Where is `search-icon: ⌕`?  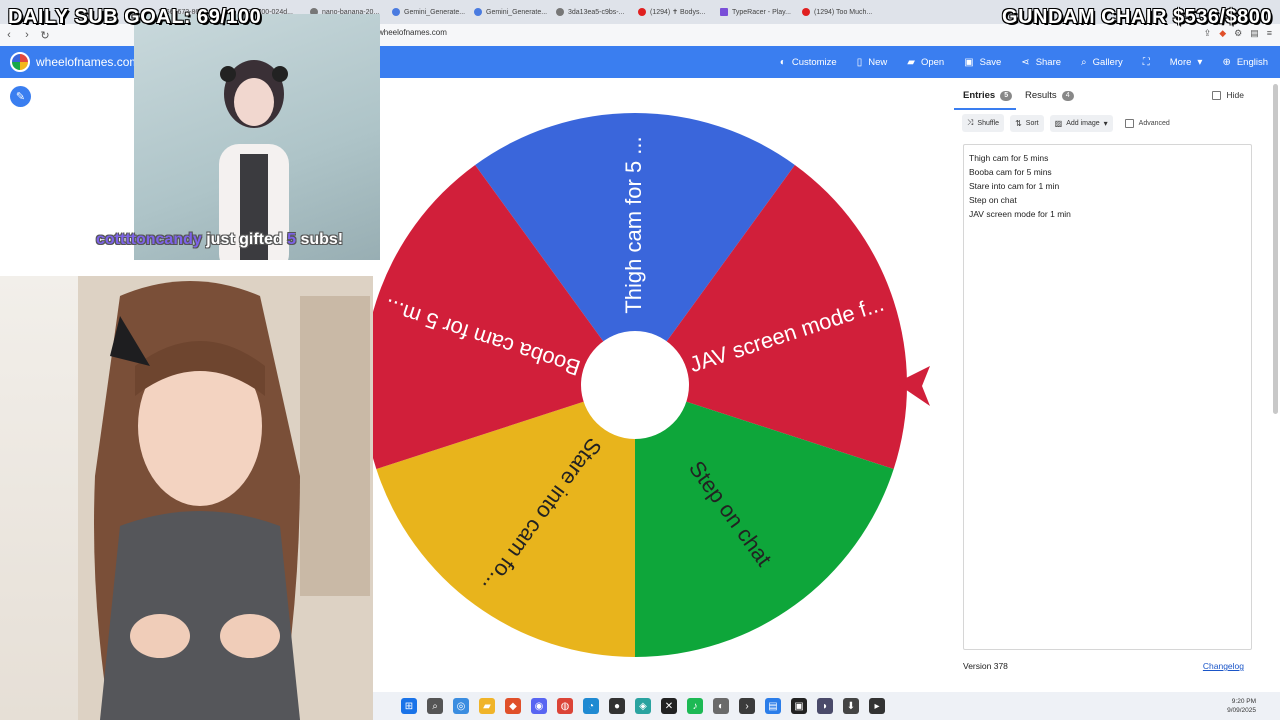
search-icon: ⌕ is located at coordinates (435, 706).